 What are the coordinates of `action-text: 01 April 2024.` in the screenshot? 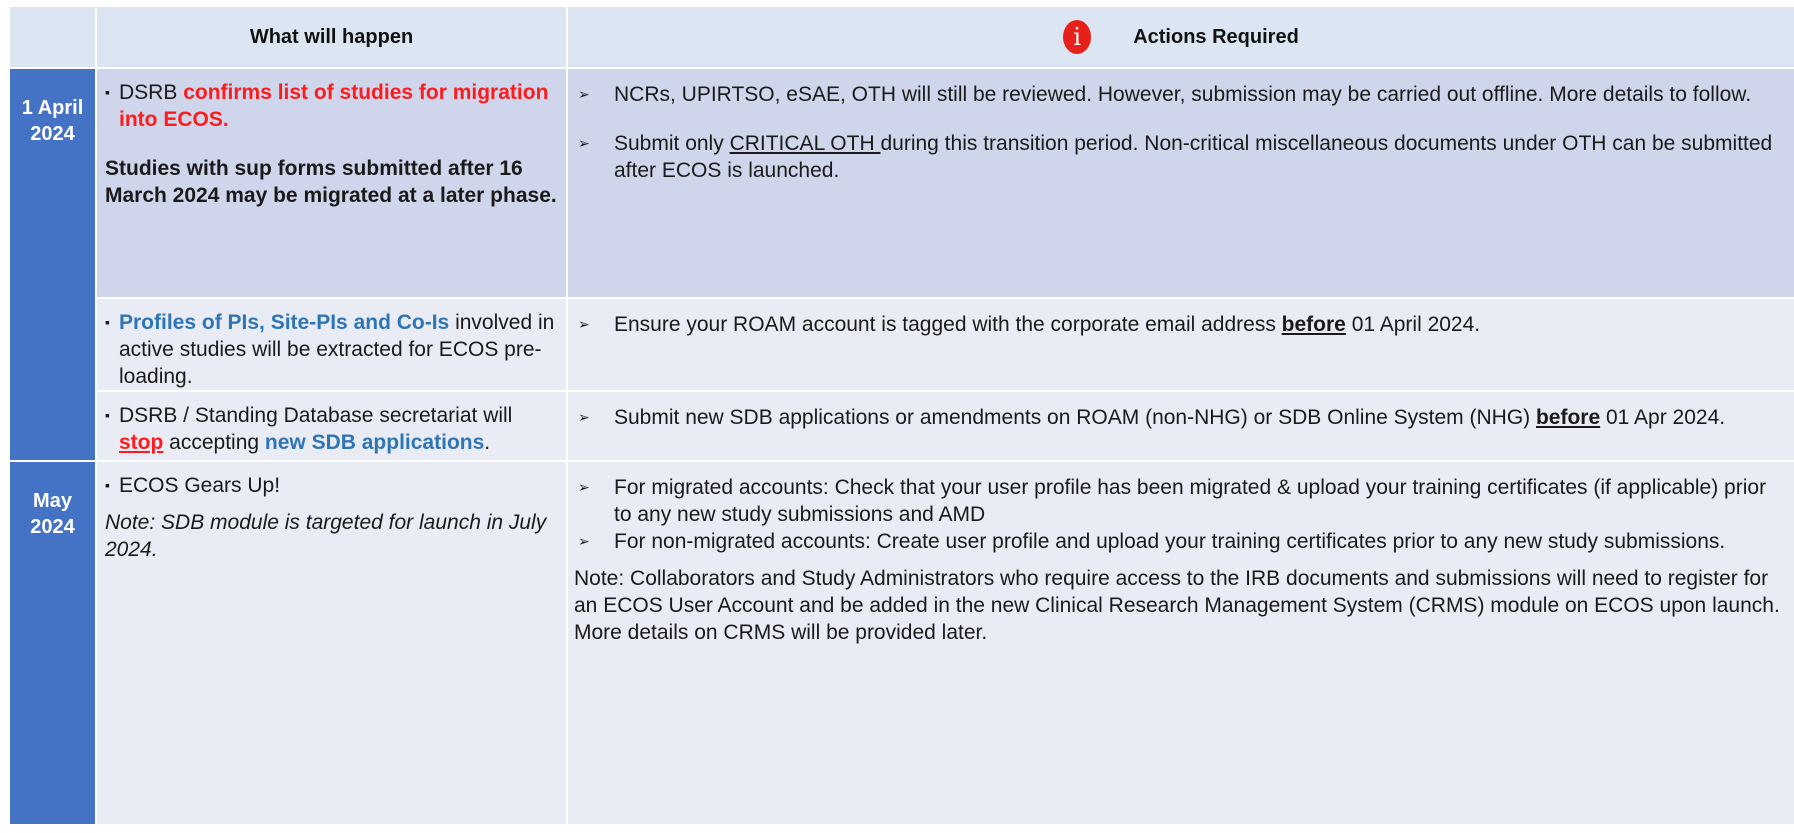 It's located at (1413, 324).